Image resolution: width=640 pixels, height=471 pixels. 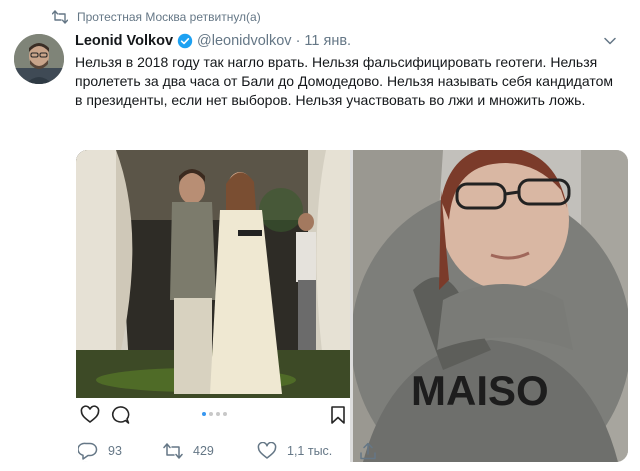 What do you see at coordinates (348, 451) in the screenshot?
I see `tweet-actions: 93 429 1,1 тыс.` at bounding box center [348, 451].